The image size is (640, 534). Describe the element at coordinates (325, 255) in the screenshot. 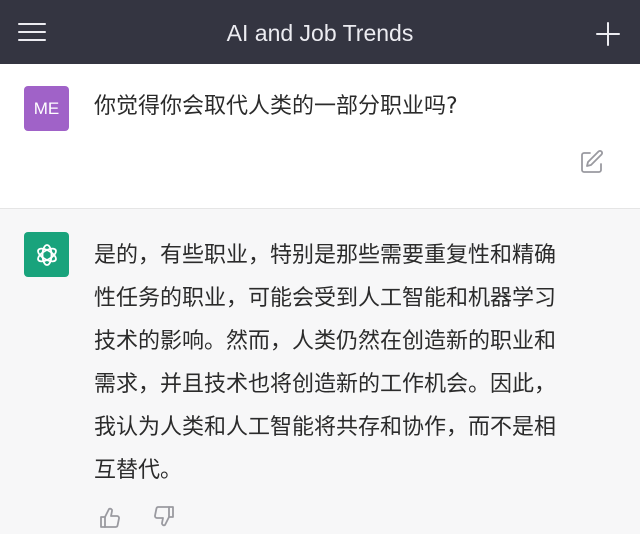

I see `assistant-message-line: 是的，有些职业，特别是那些需要重复性和精确` at that location.